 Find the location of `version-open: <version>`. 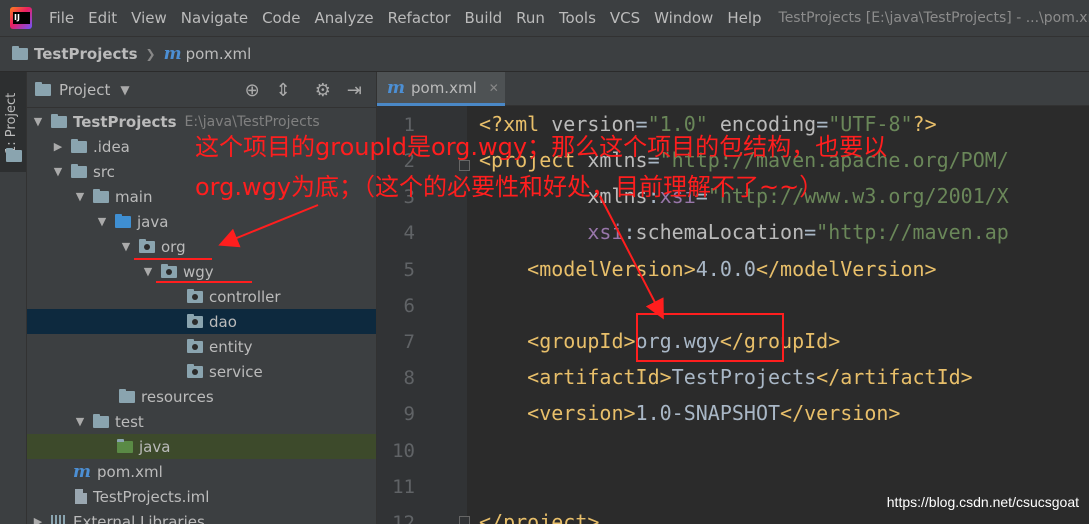

version-open: <version> is located at coordinates (581, 413).